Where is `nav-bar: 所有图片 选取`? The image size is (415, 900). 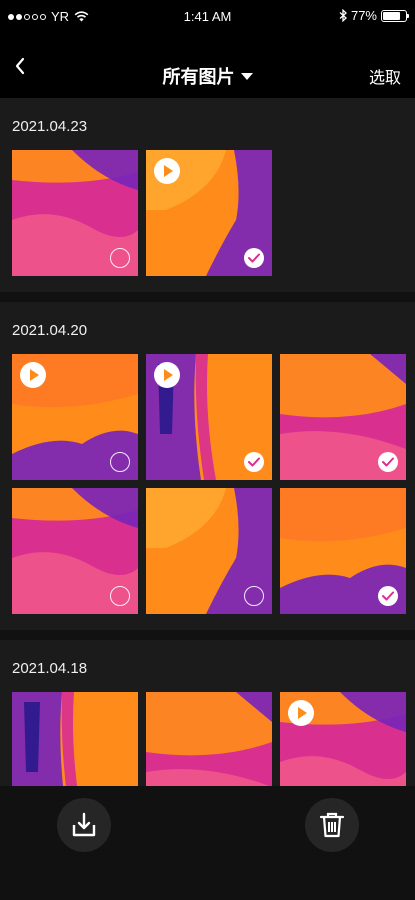
nav-bar: 所有图片 选取 is located at coordinates (207, 66).